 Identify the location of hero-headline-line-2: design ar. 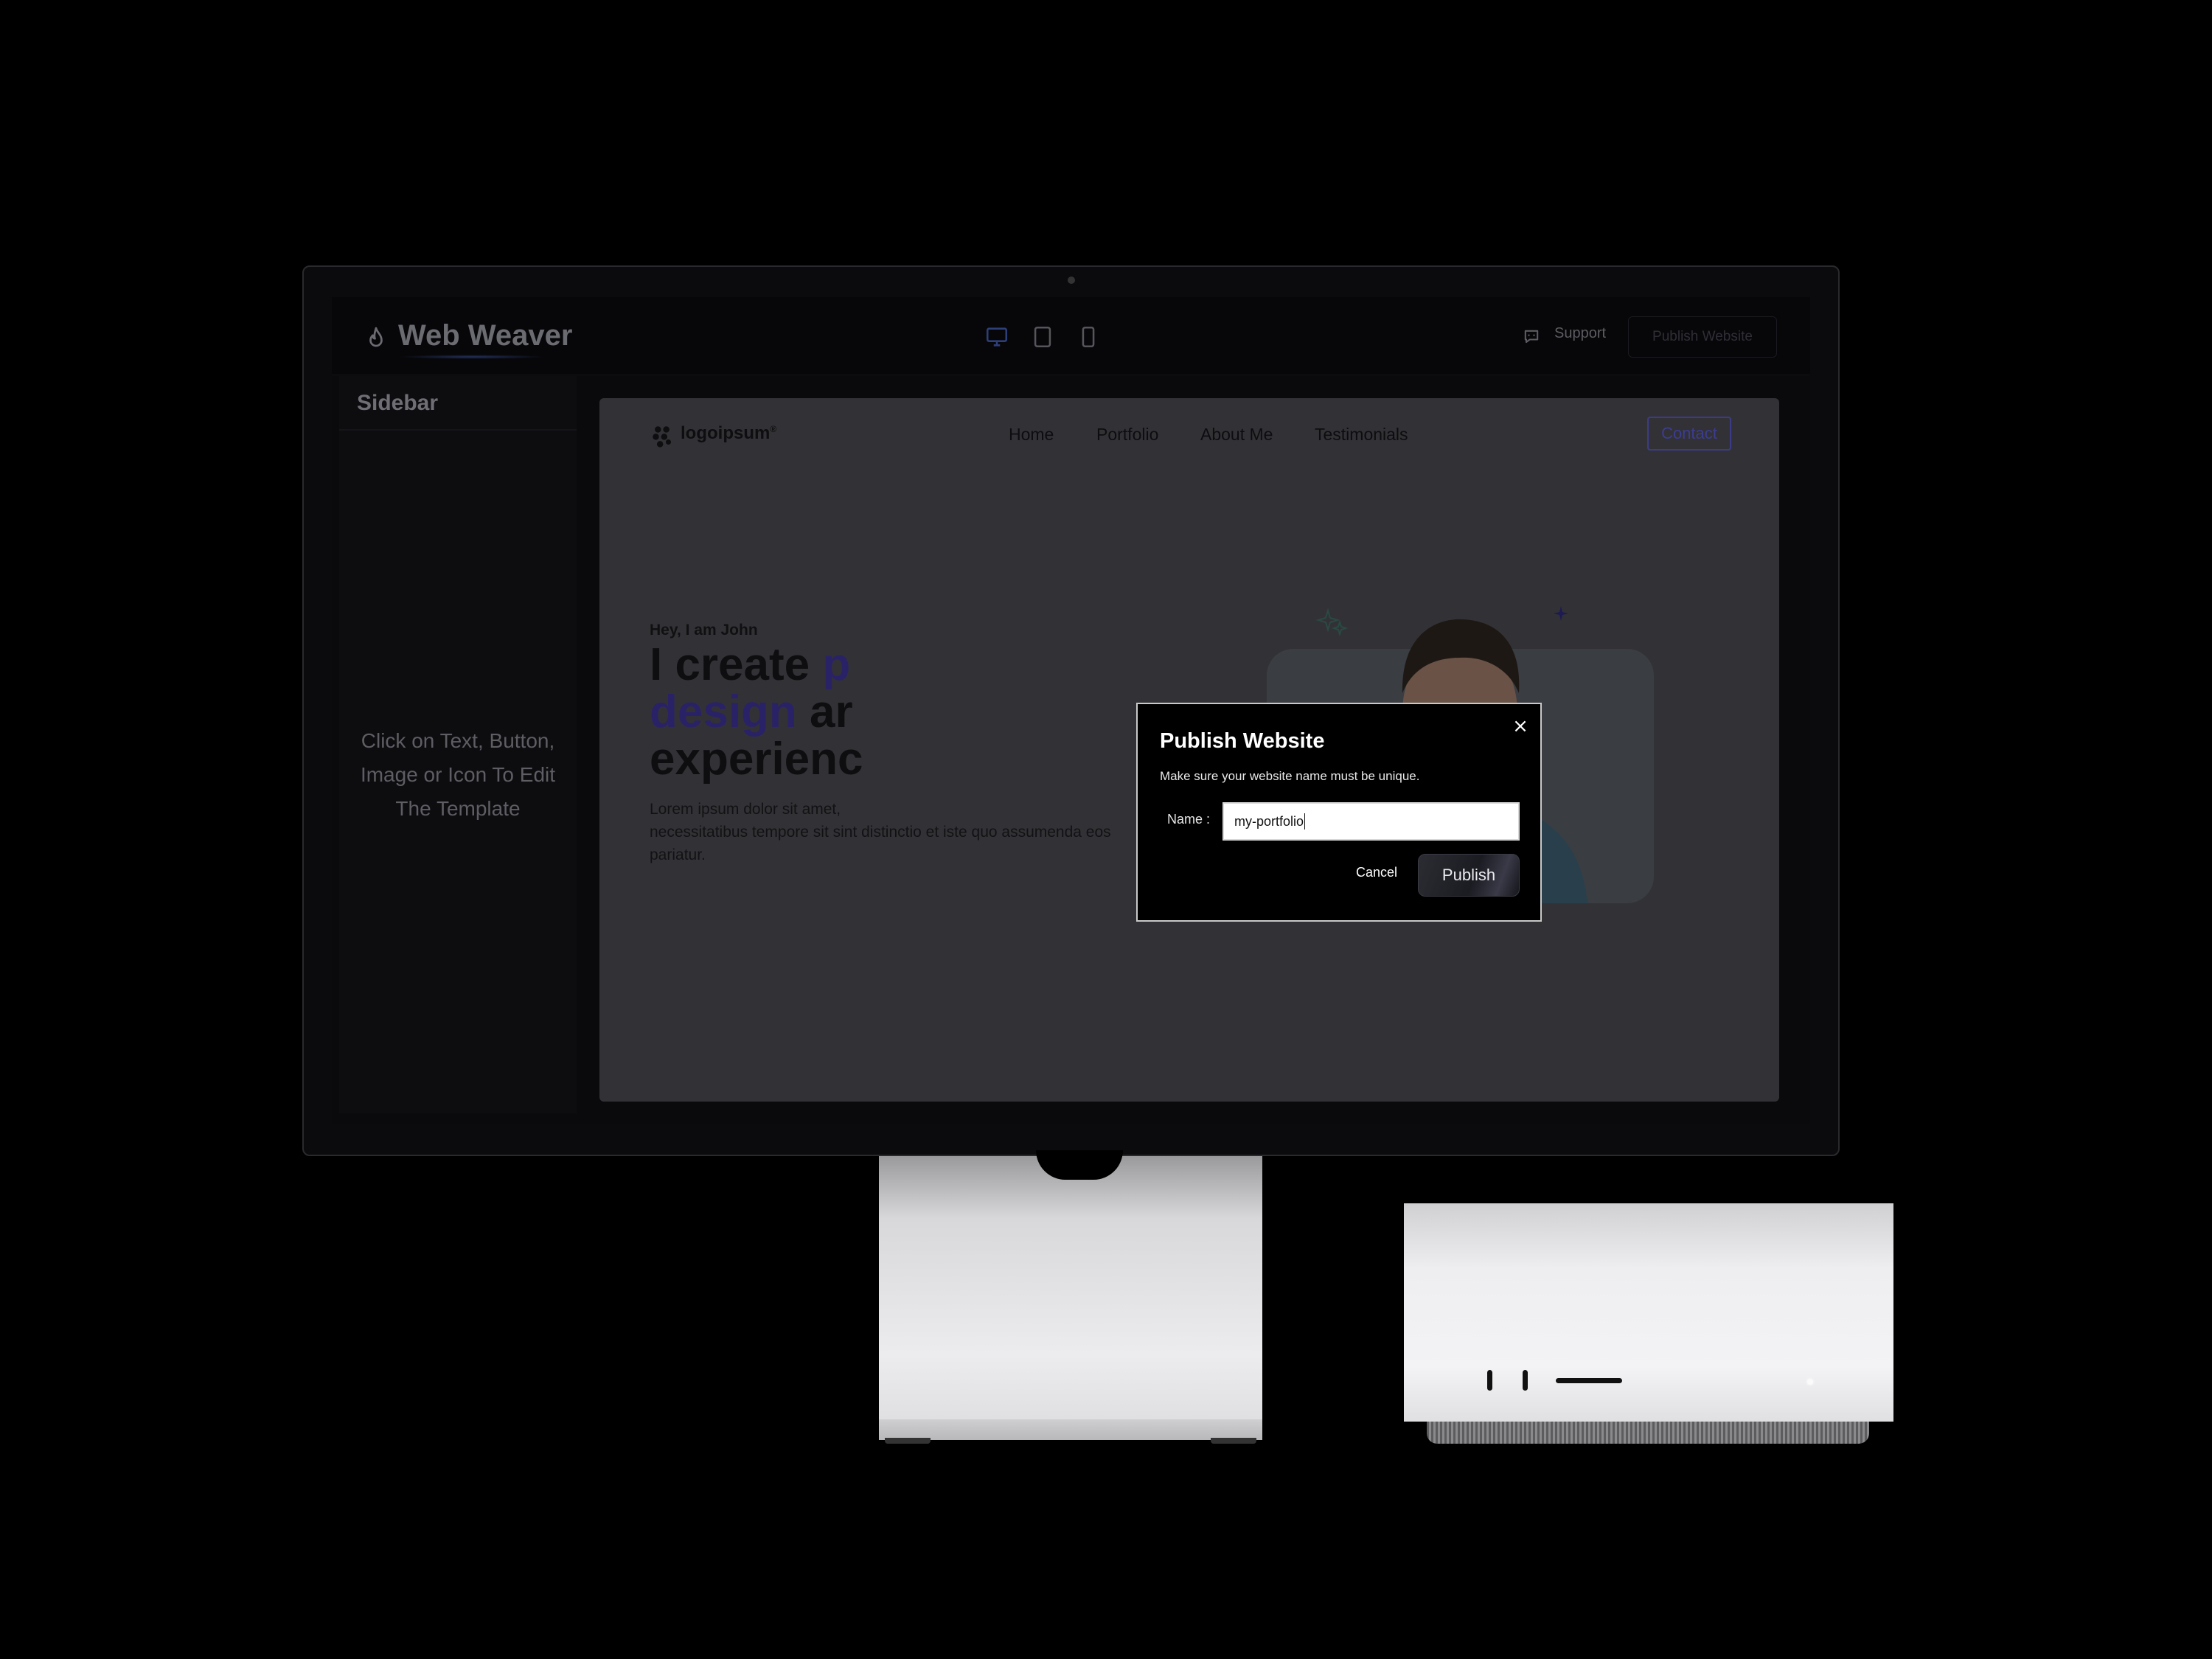
(751, 712).